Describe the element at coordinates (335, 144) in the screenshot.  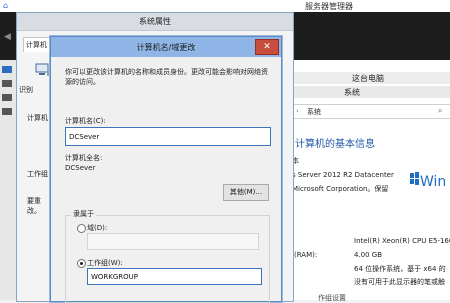
I see `basic-info-heading: 计算机的基本信息` at that location.